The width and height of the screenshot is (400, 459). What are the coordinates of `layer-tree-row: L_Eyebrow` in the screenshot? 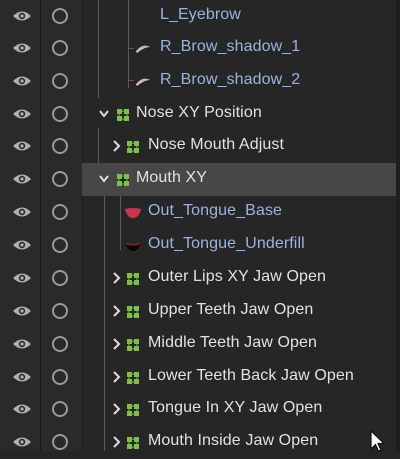 It's located at (198, 16).